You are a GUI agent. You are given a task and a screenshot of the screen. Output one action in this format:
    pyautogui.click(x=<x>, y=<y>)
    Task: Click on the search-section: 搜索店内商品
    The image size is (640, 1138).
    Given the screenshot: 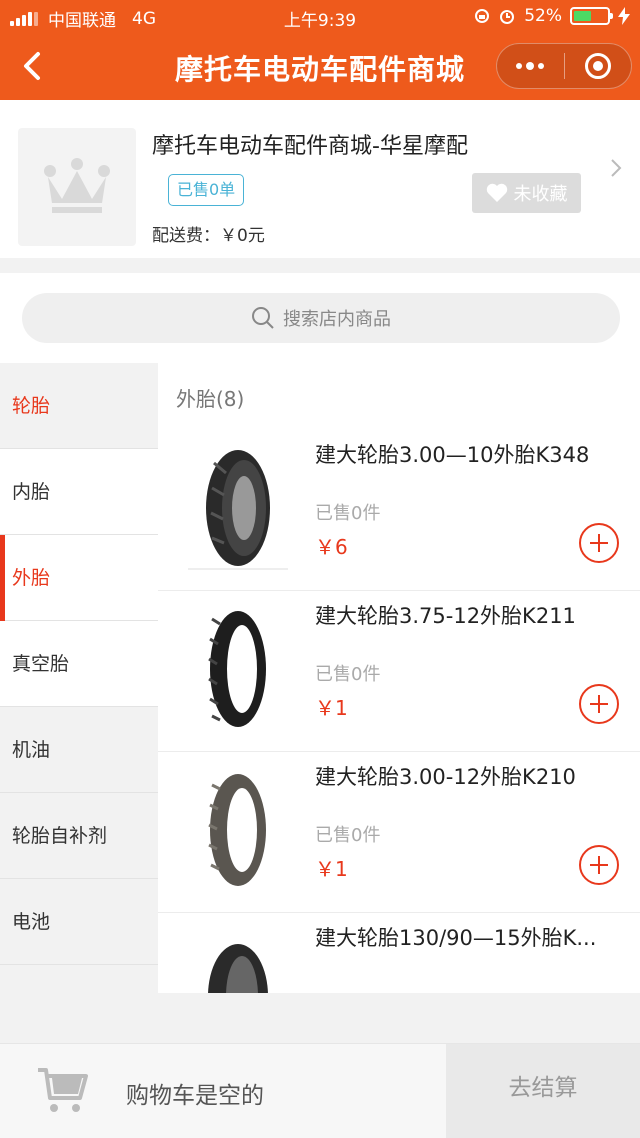 What is the action you would take?
    pyautogui.click(x=320, y=318)
    